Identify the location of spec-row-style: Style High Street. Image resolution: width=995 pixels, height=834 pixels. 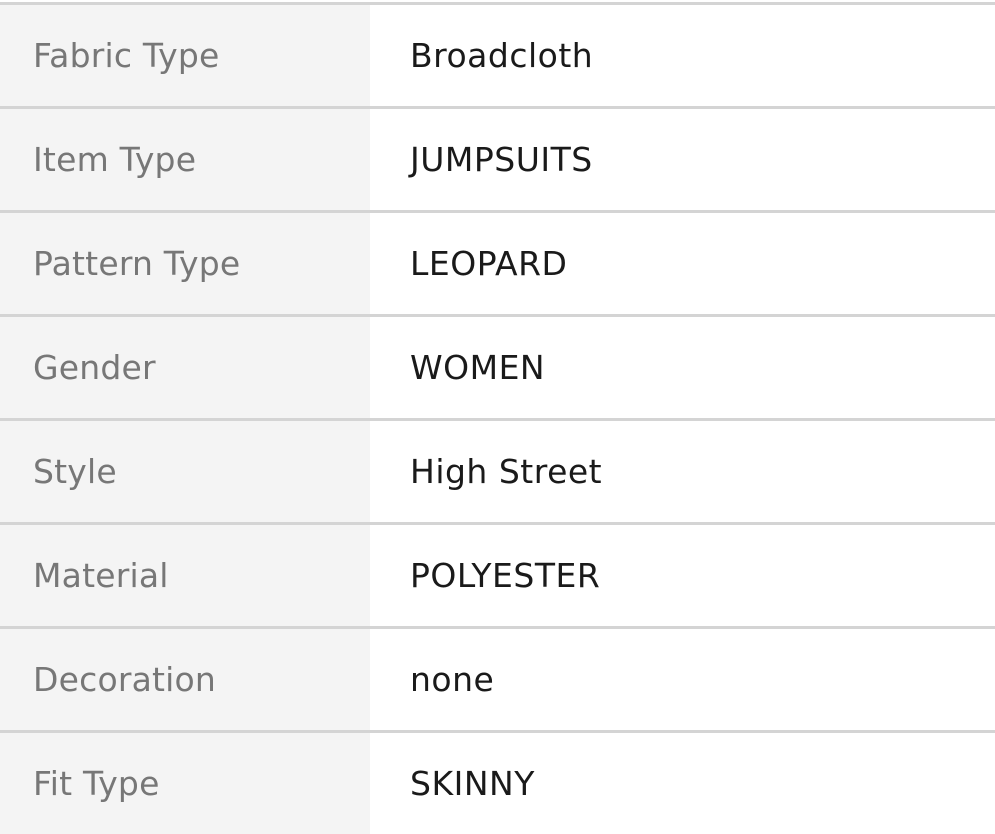
(497, 473).